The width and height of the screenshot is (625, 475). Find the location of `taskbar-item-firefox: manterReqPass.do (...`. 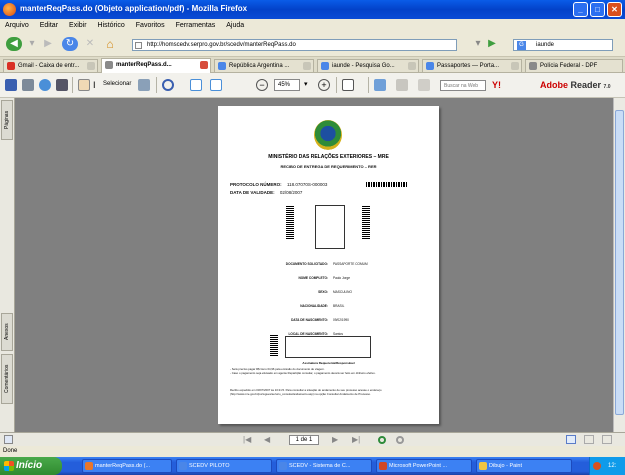

taskbar-item-firefox: manterReqPass.do (... is located at coordinates (127, 466).